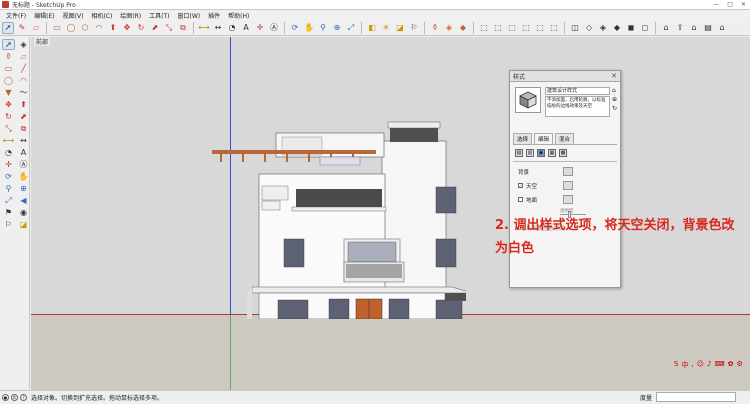 This screenshot has width=750, height=404. I want to click on share-model-icon: ⇪, so click(680, 28).